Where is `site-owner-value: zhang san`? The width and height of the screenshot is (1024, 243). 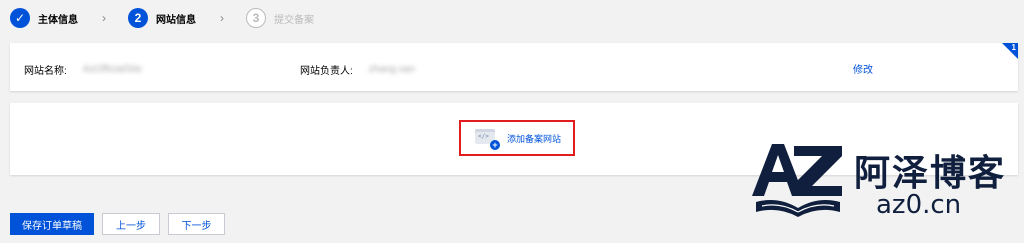 site-owner-value: zhang san is located at coordinates (391, 69).